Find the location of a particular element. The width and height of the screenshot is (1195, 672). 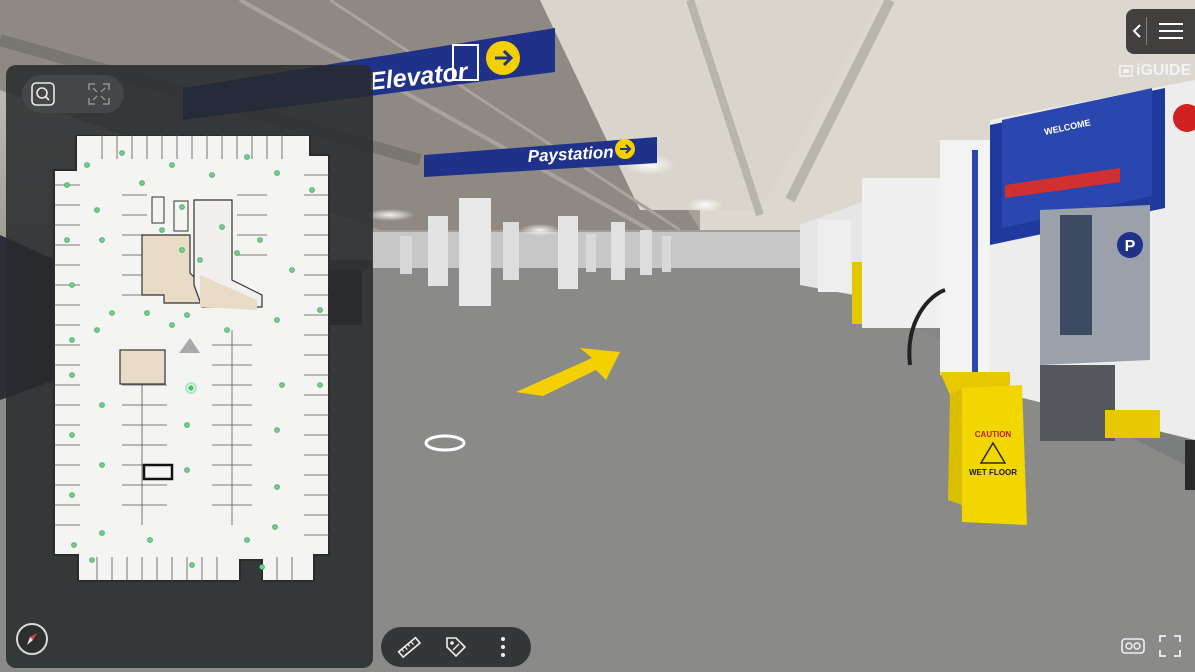

fullscreen-icon is located at coordinates (1170, 646).